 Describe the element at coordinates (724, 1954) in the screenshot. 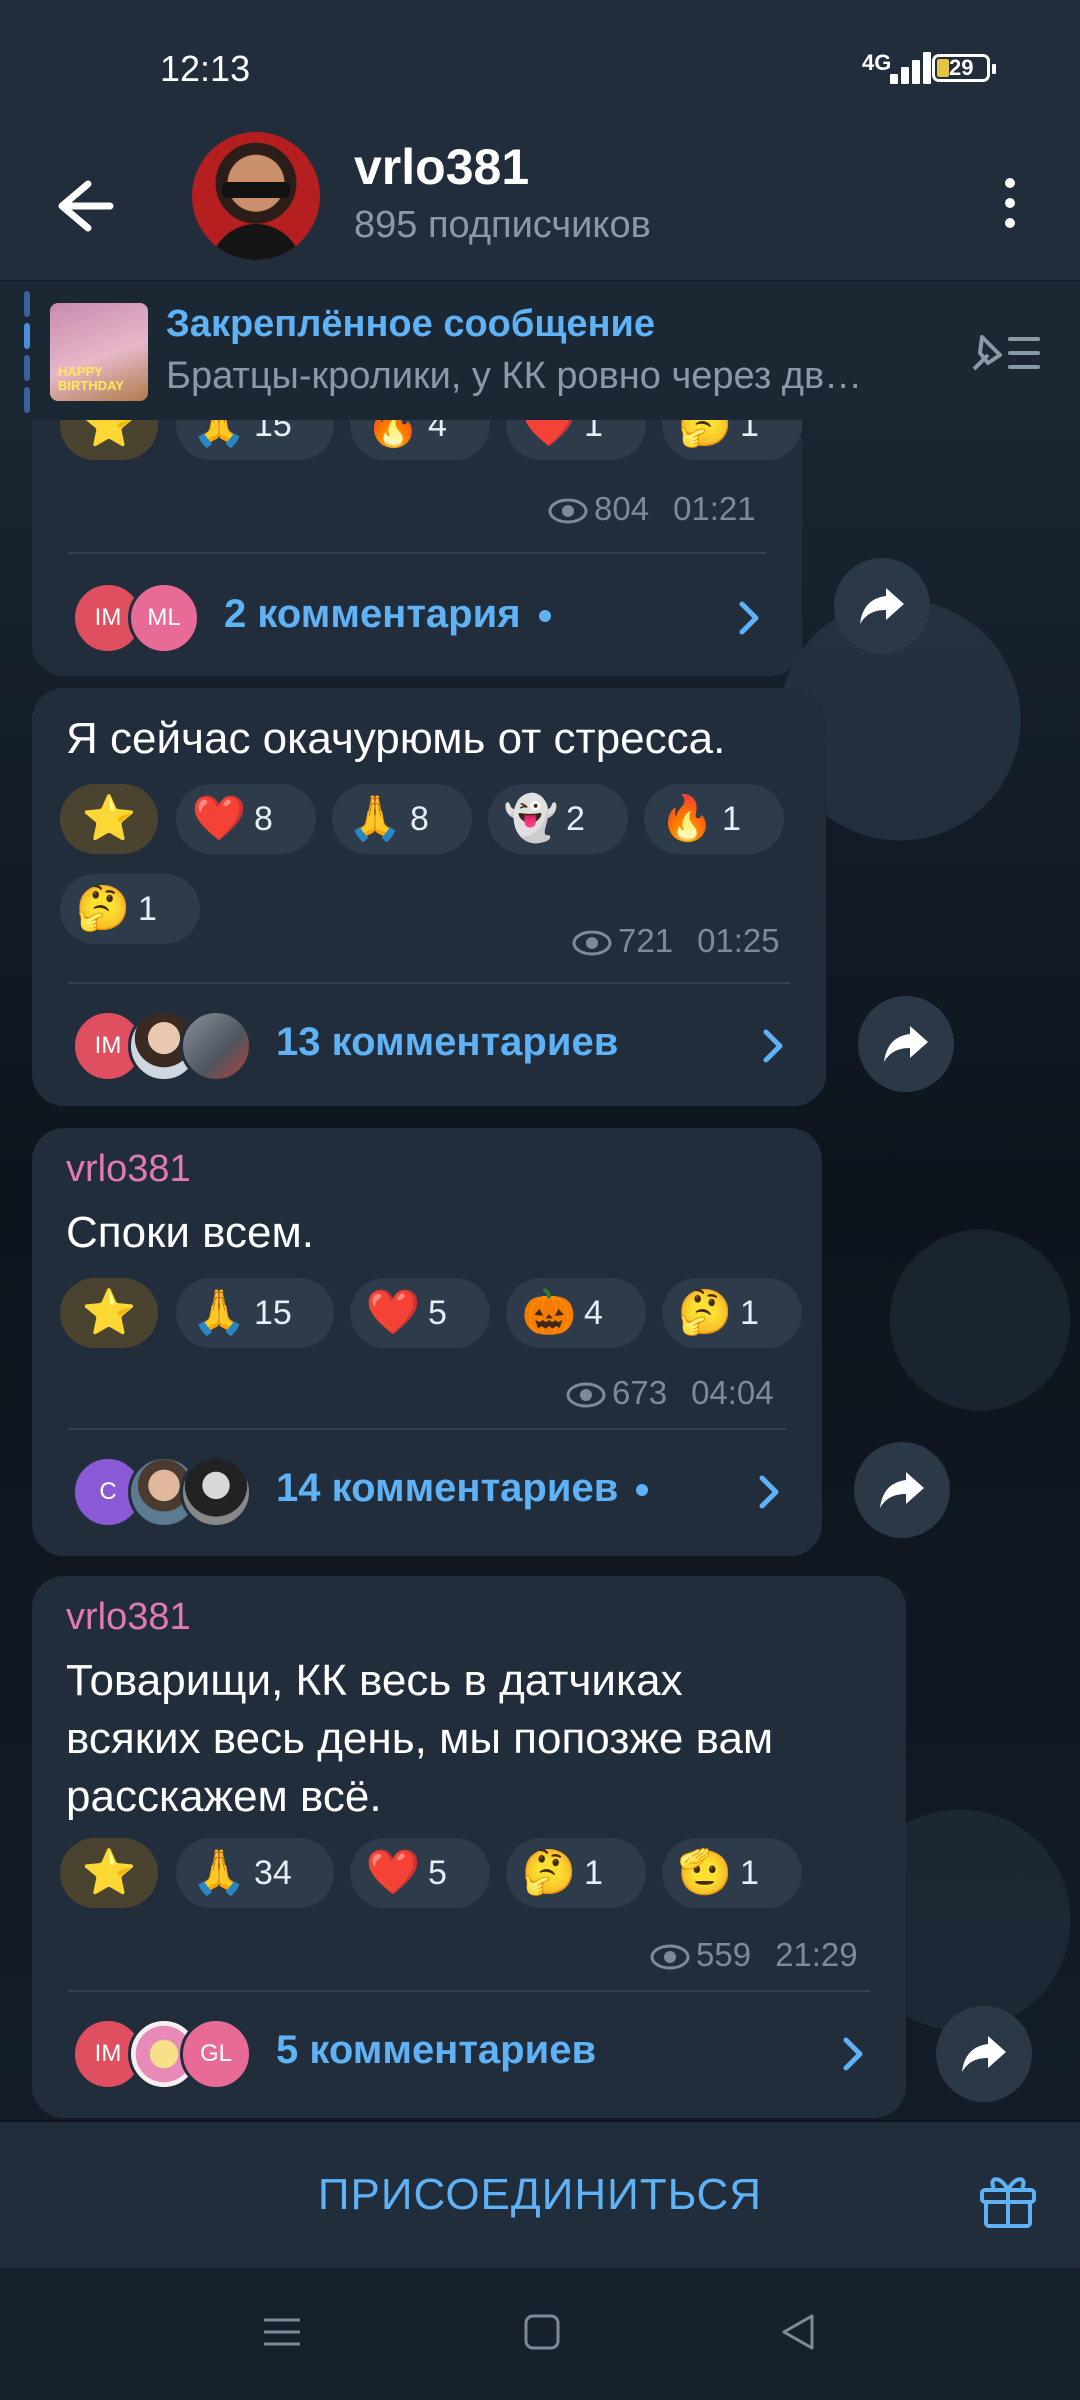

I see `view-count: 559` at that location.